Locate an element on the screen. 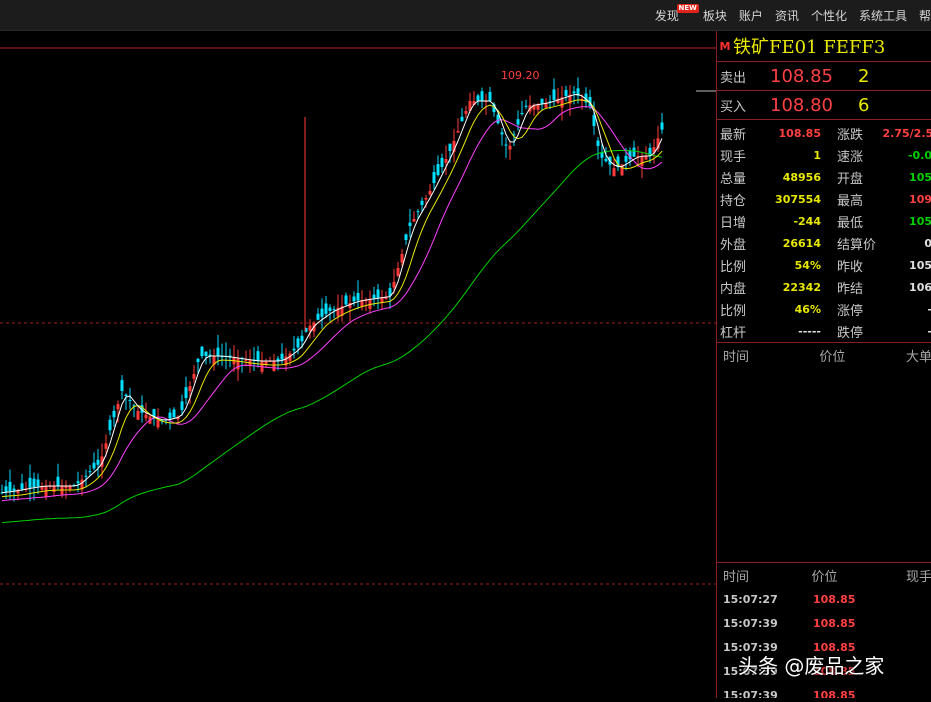 The width and height of the screenshot is (931, 702). stat-row: 日增 -244 最低 105 is located at coordinates (824, 221).